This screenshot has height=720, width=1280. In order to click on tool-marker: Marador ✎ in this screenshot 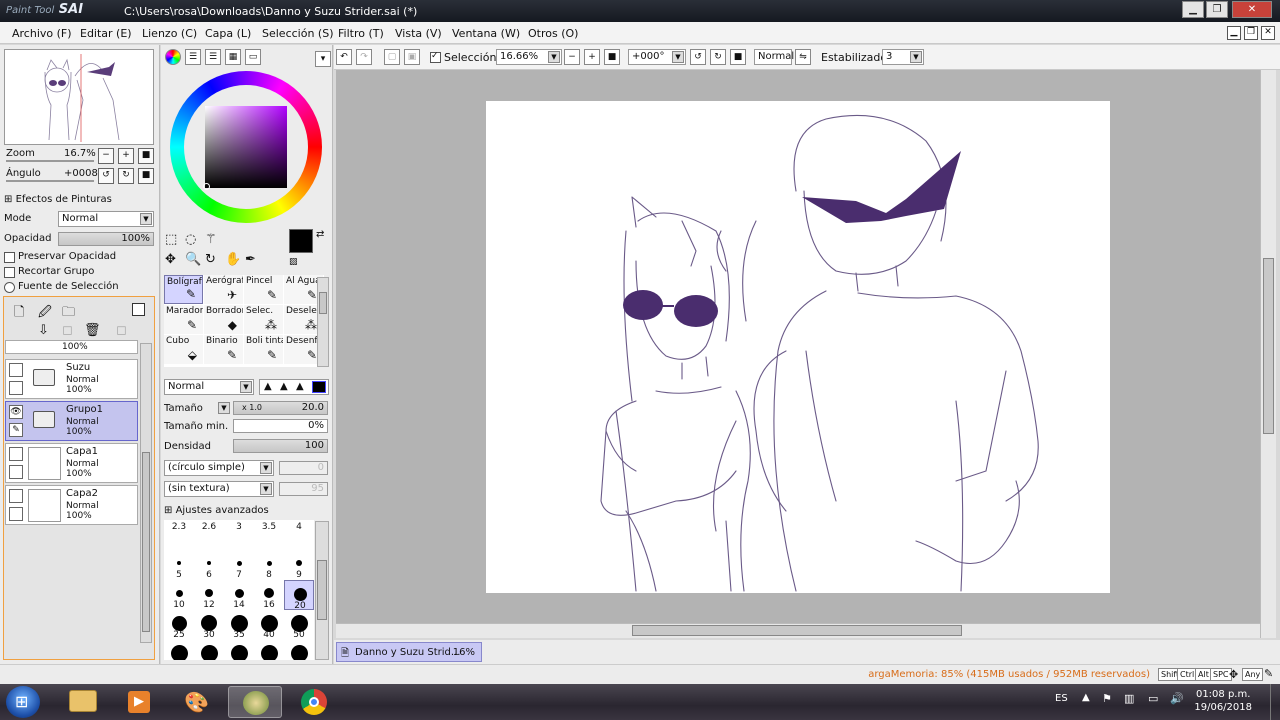, I will do `click(183, 319)`.